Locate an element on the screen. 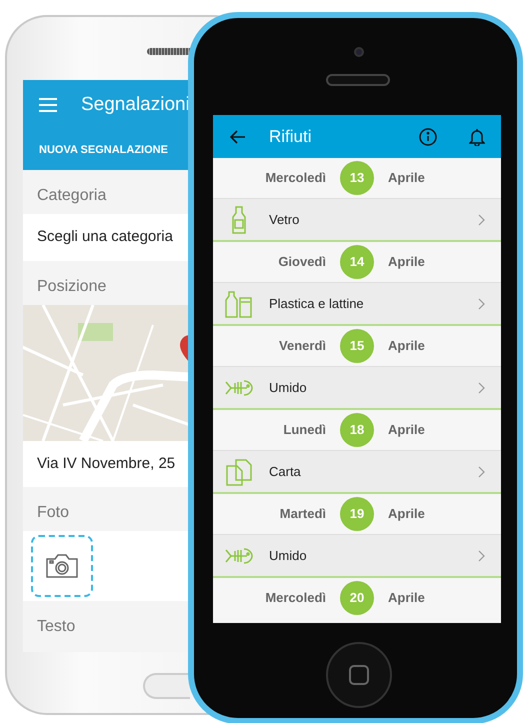 The height and width of the screenshot is (723, 525). waste-list-item: Vetro is located at coordinates (357, 220).